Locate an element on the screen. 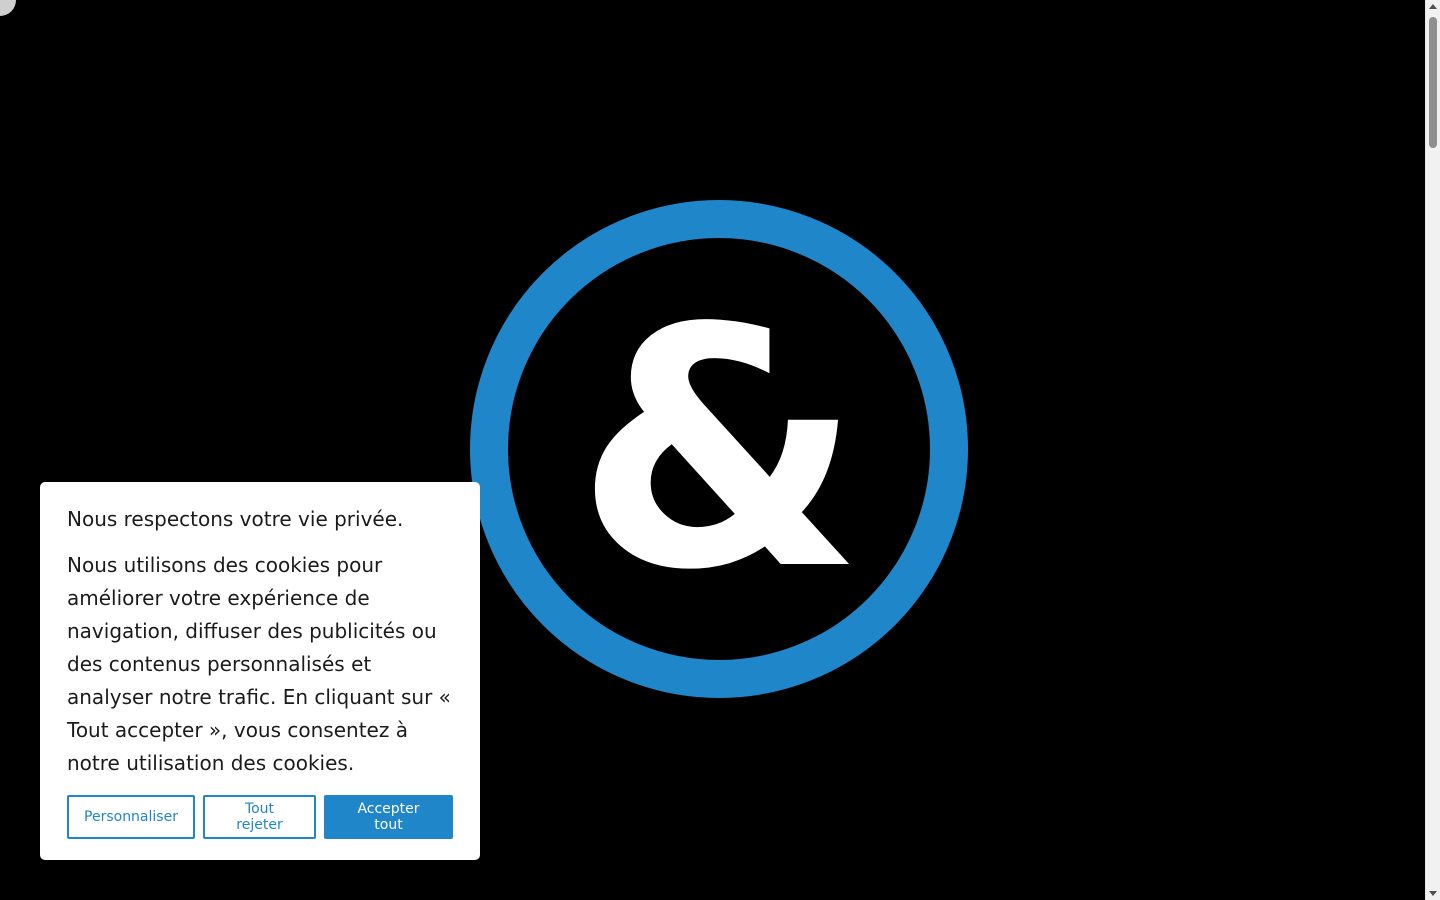  cookie-actions: Personnaliser Tout rejeter Accepter tout is located at coordinates (260, 817).